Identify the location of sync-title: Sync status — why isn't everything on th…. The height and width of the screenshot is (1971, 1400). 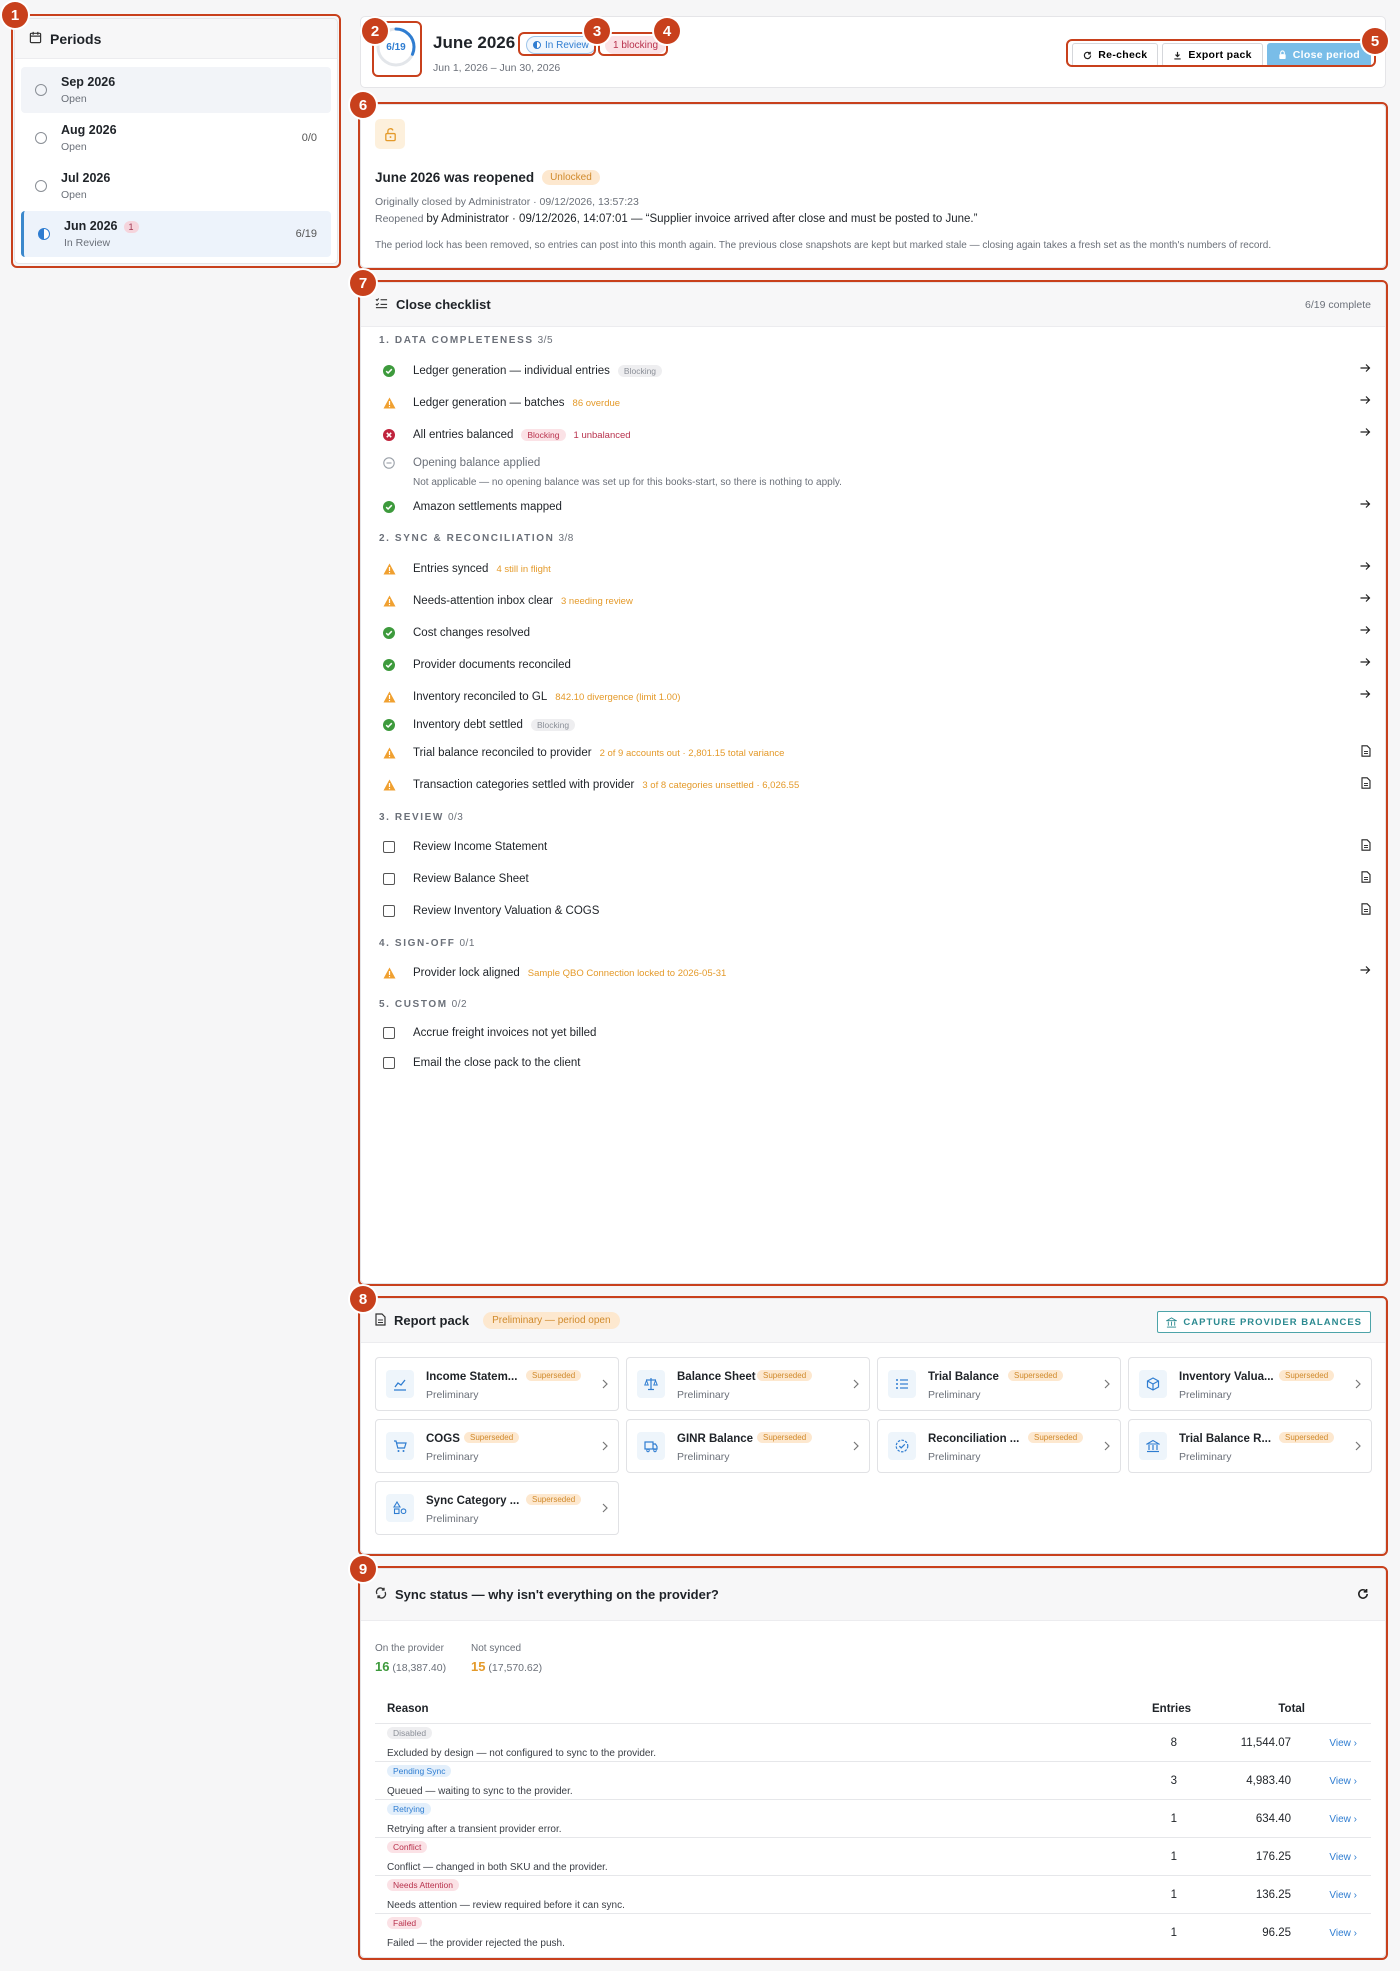
(557, 1594).